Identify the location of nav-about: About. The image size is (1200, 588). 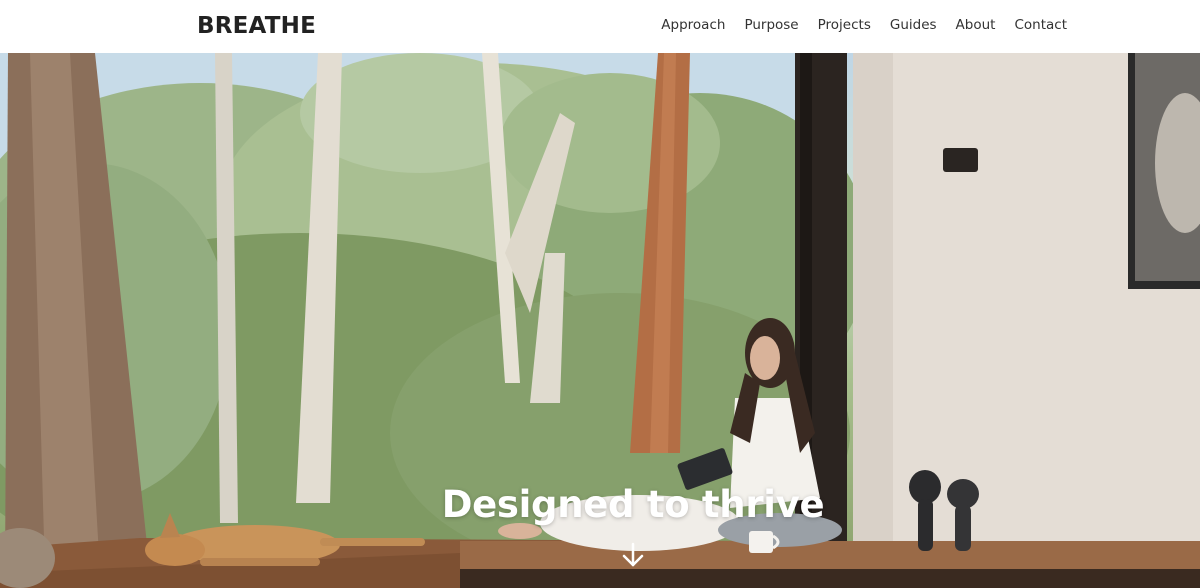
(976, 25).